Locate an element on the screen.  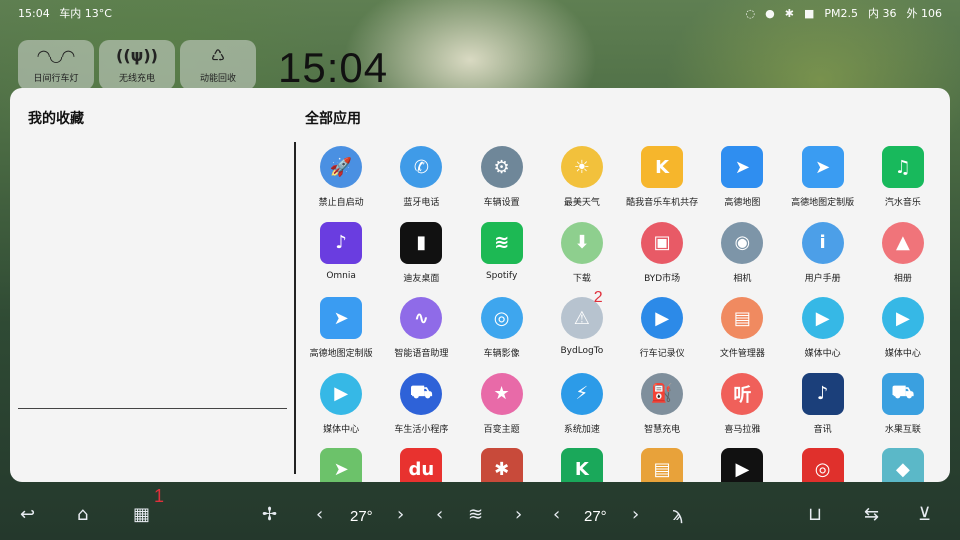
app-label: 高德地图 is located at coordinates (742, 203).